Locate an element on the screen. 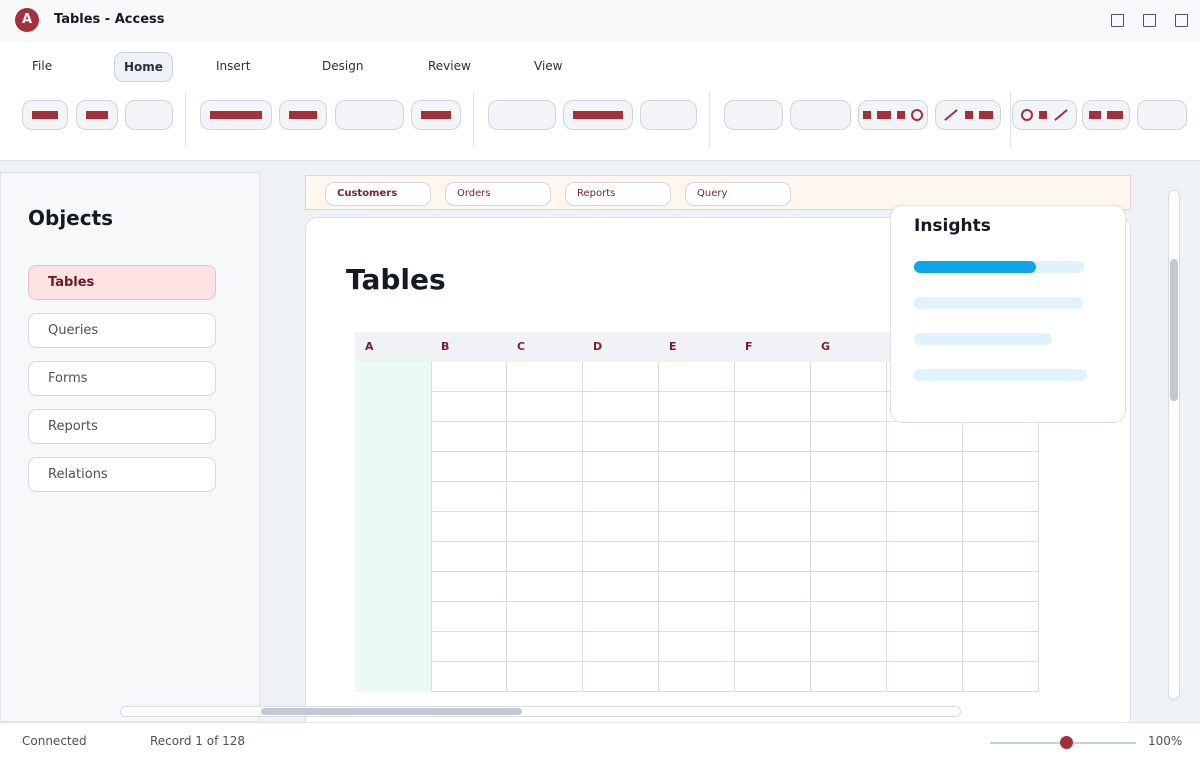 The image size is (1200, 761). tab-orders: Orders is located at coordinates (498, 194).